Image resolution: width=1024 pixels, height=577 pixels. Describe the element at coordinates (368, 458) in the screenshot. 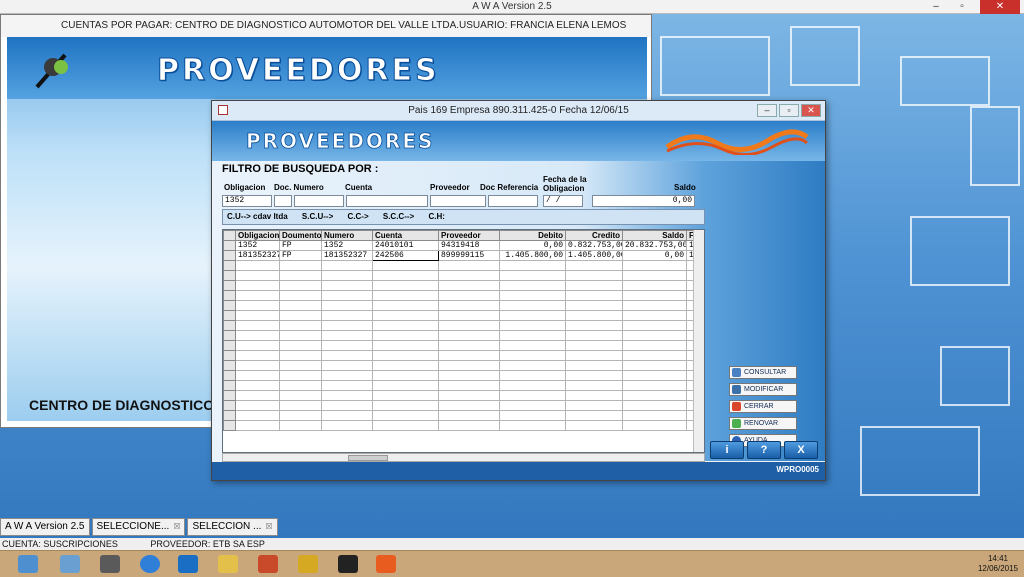

I see `scroll-thumb` at that location.